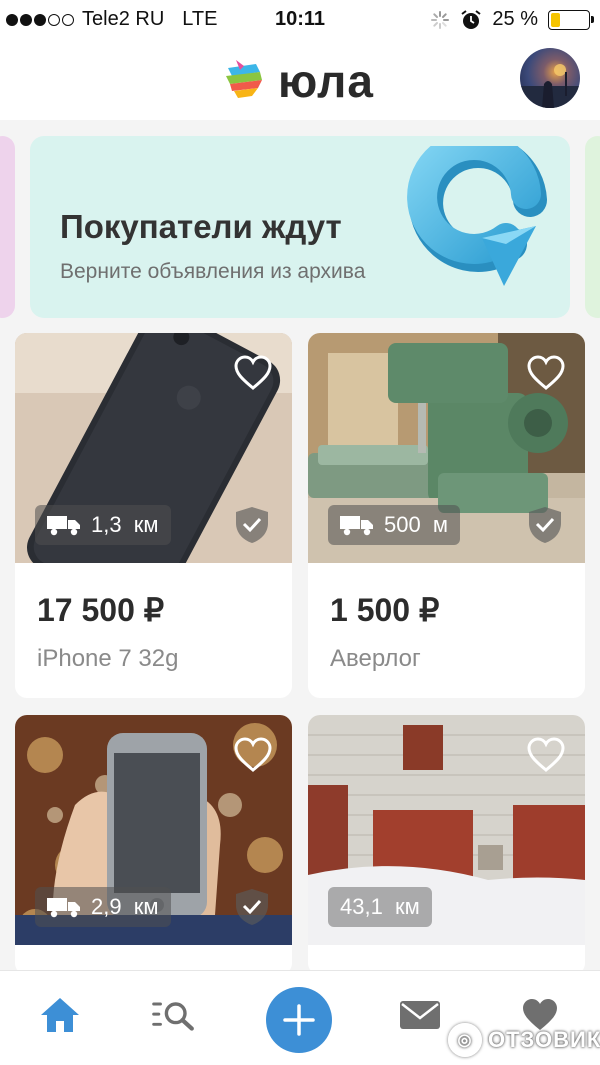  What do you see at coordinates (471, 19) in the screenshot?
I see `alarm-icon` at bounding box center [471, 19].